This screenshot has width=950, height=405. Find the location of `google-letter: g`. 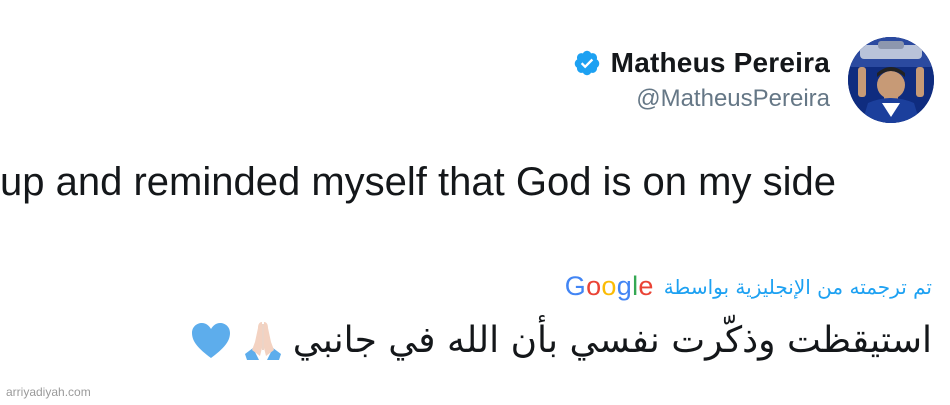

google-letter: g is located at coordinates (624, 286).